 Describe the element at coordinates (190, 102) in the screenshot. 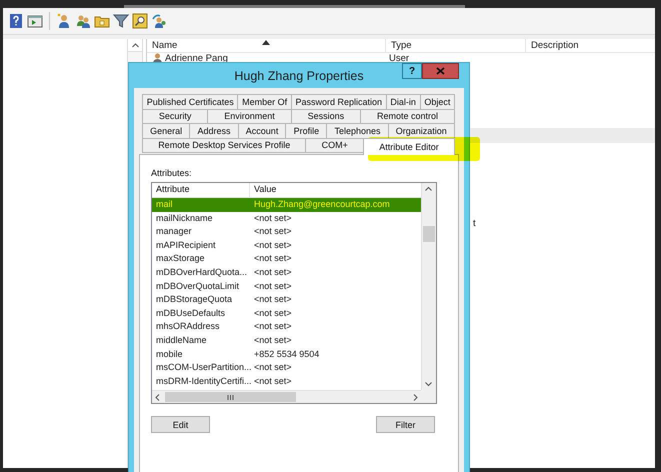

I see `tab: Published Certificates` at that location.